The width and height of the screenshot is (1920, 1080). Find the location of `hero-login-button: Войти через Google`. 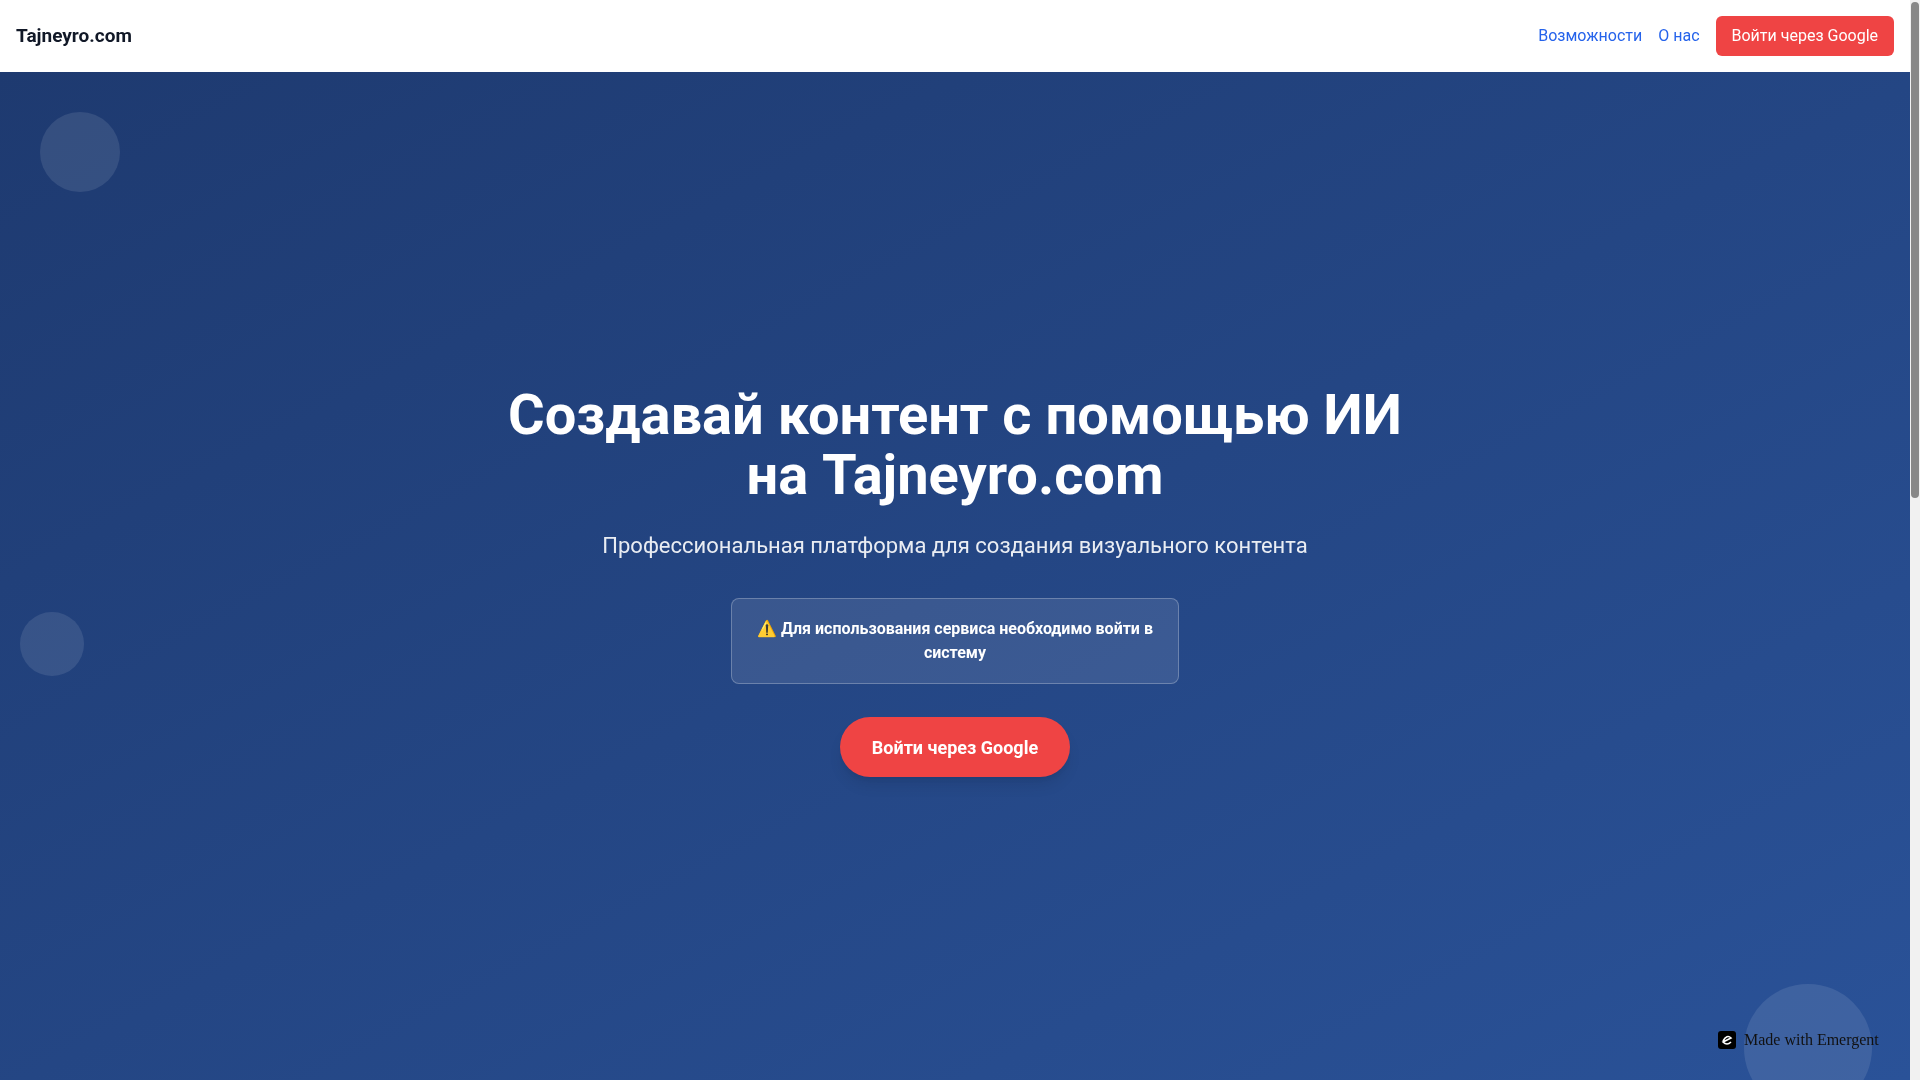

hero-login-button: Войти через Google is located at coordinates (955, 747).